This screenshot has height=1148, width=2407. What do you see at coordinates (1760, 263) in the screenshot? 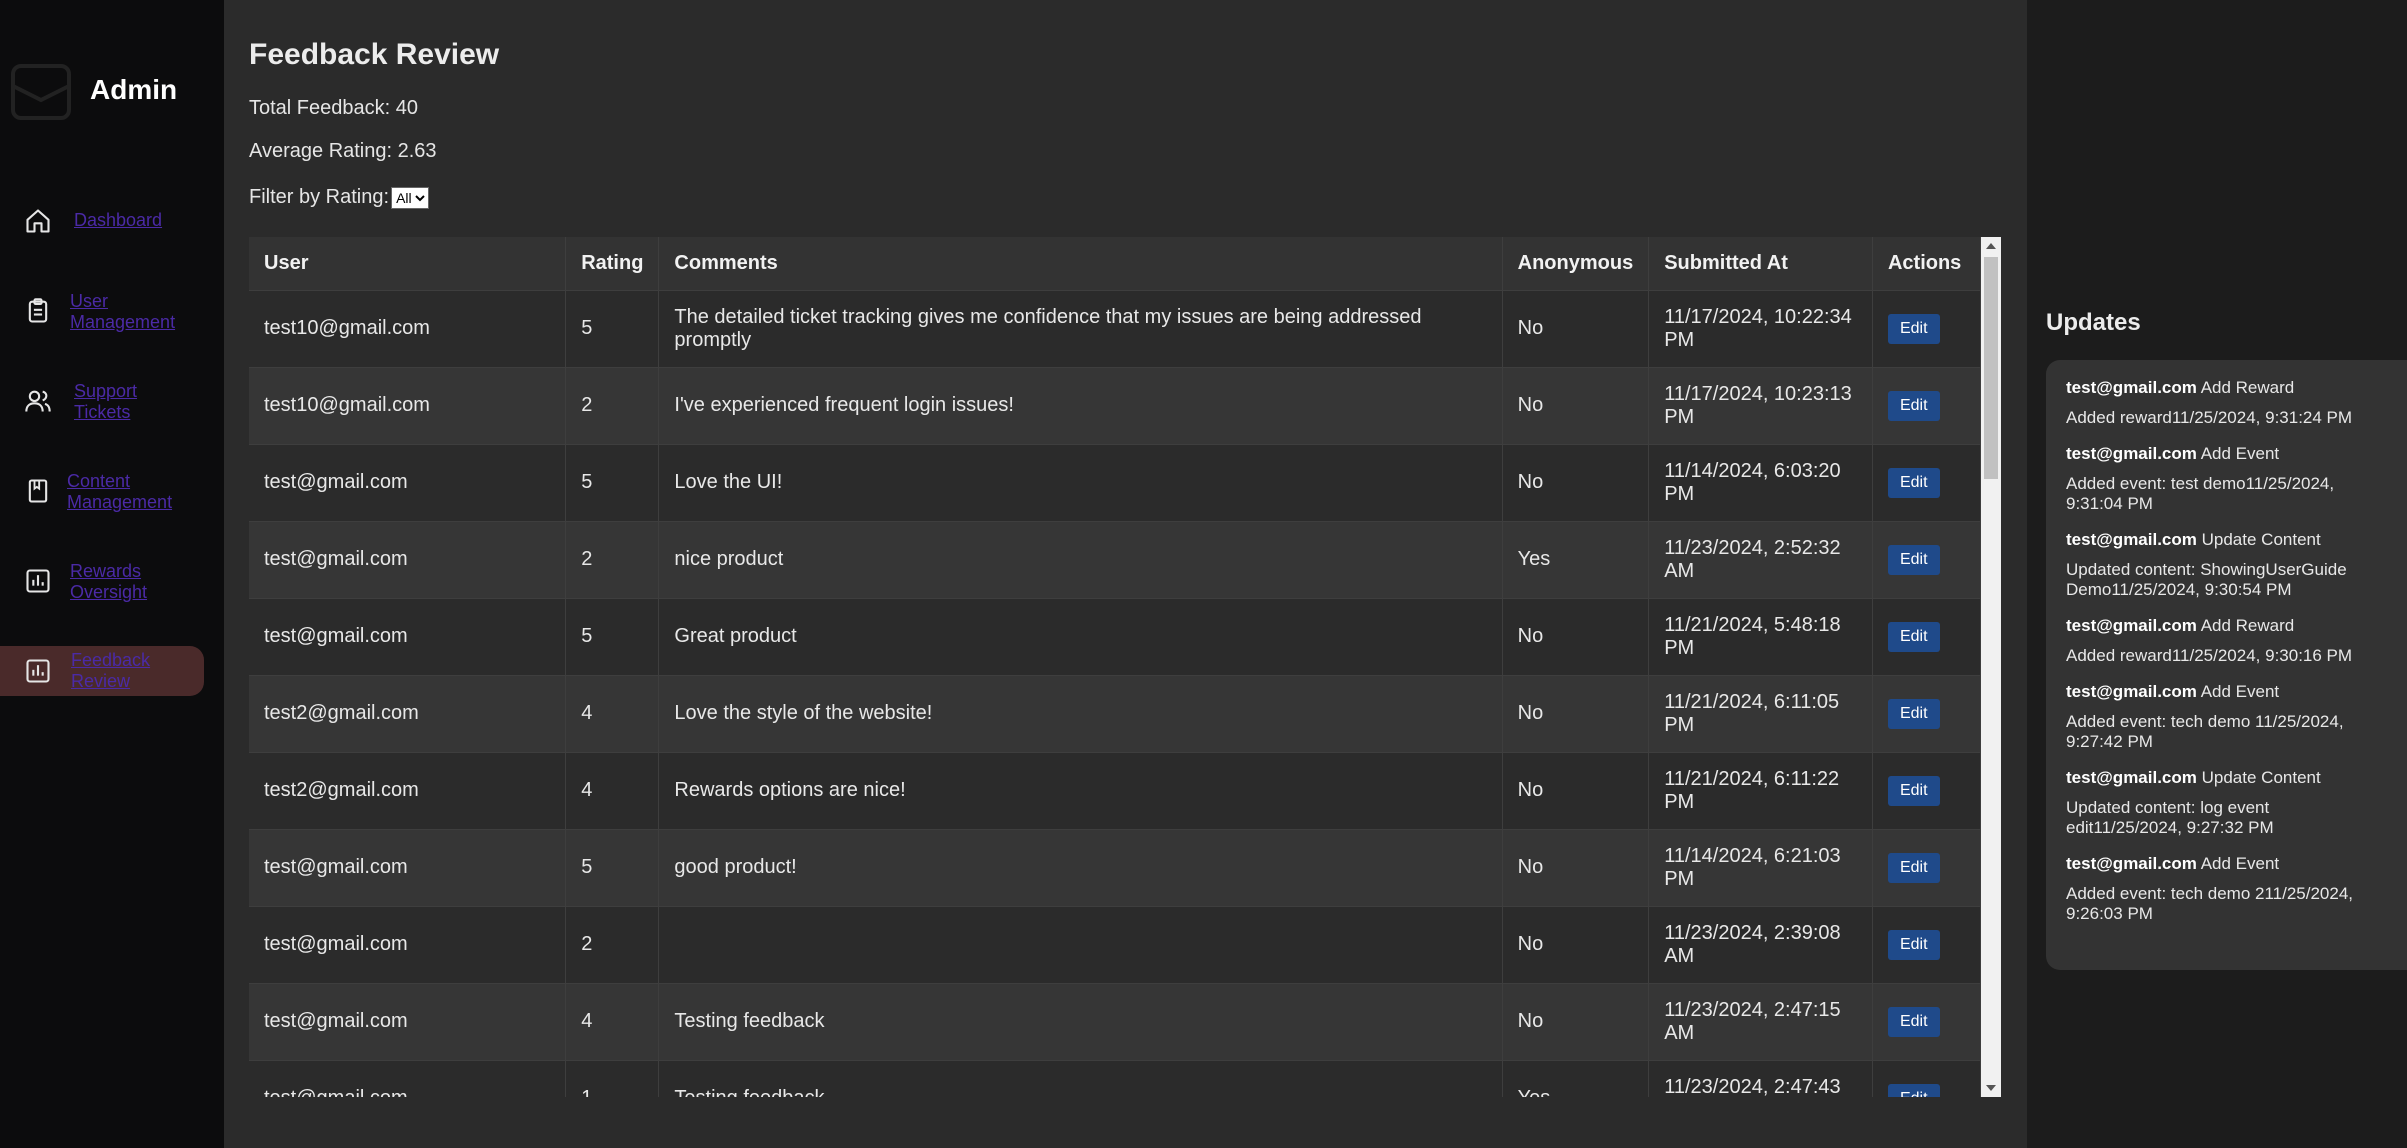
I see `column-header-submitted-at: Submitted At` at bounding box center [1760, 263].